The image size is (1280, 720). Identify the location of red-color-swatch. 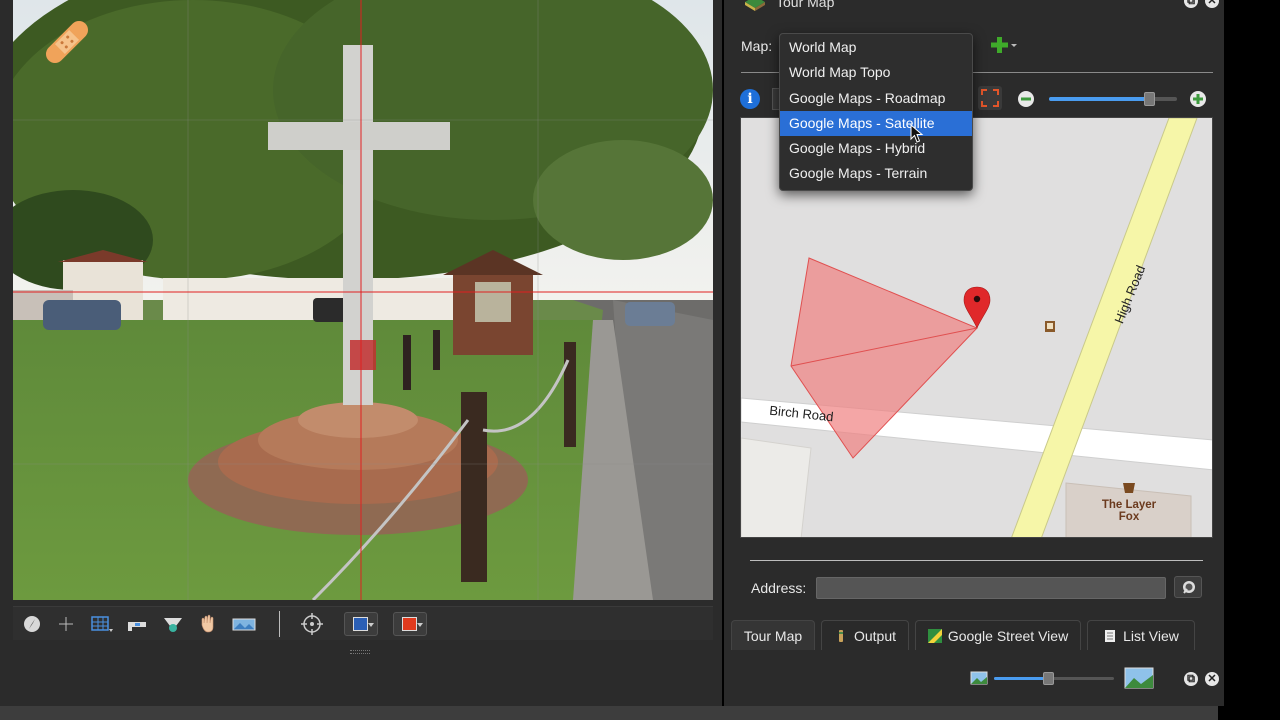
(409, 624).